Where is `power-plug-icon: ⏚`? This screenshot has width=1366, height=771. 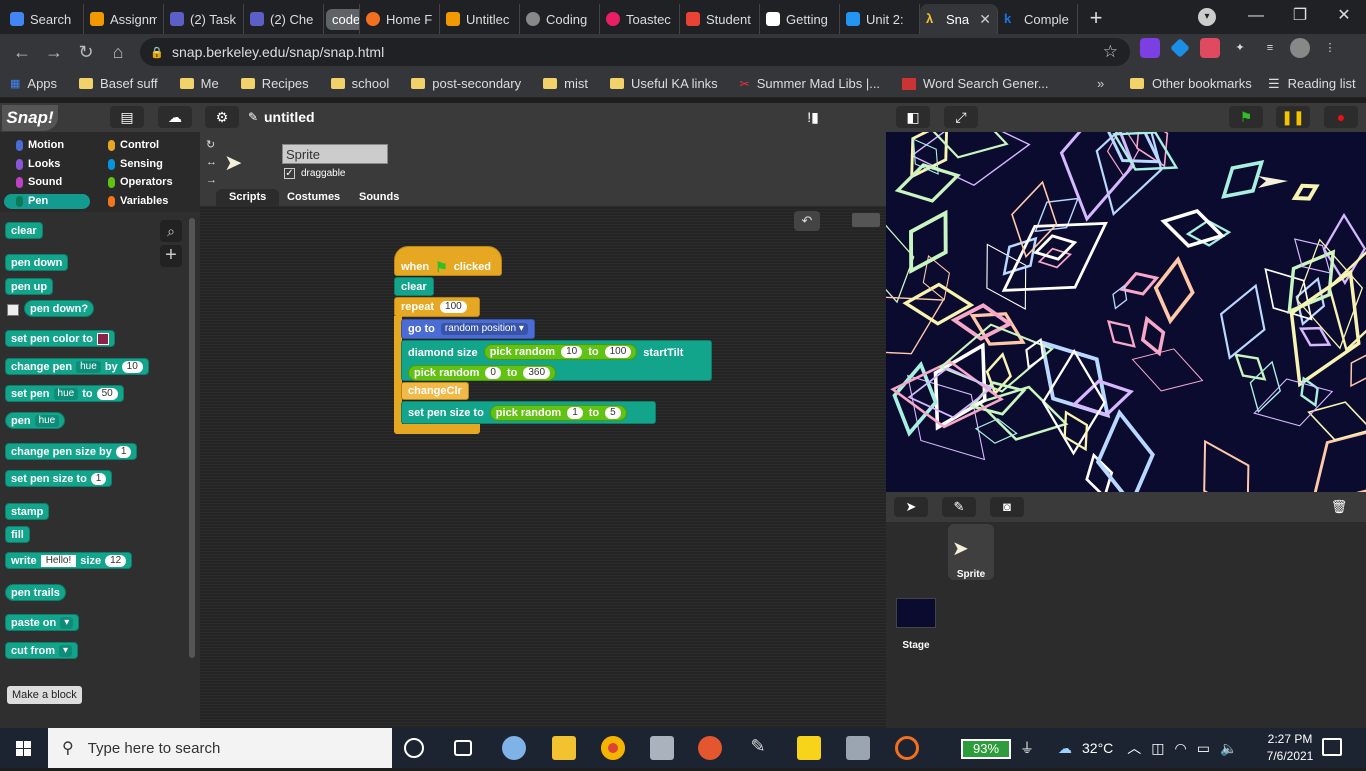 power-plug-icon: ⏚ is located at coordinates (1027, 748).